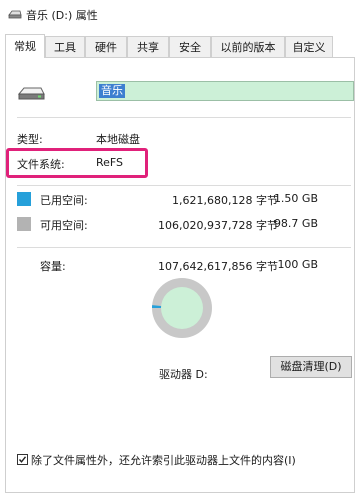 The width and height of the screenshot is (362, 497). I want to click on tab-tools: 工具, so click(65, 46).